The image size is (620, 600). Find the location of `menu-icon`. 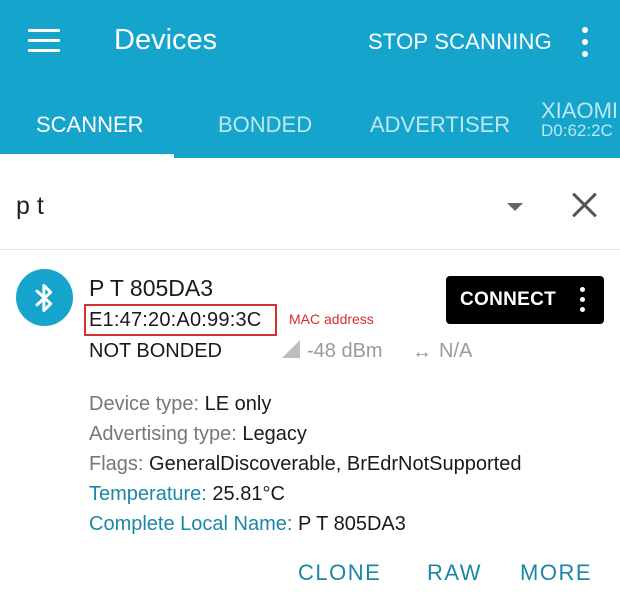

menu-icon is located at coordinates (44, 41).